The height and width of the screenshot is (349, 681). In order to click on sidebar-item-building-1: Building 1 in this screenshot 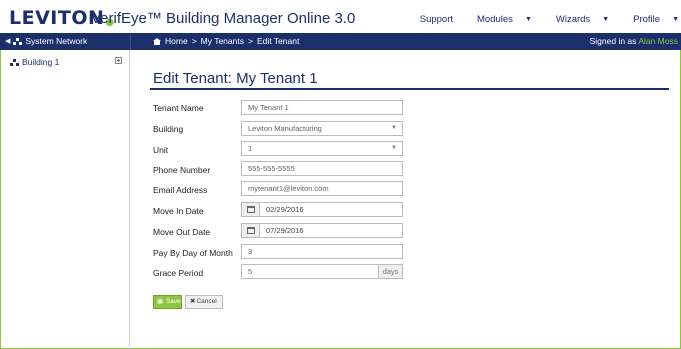, I will do `click(34, 62)`.